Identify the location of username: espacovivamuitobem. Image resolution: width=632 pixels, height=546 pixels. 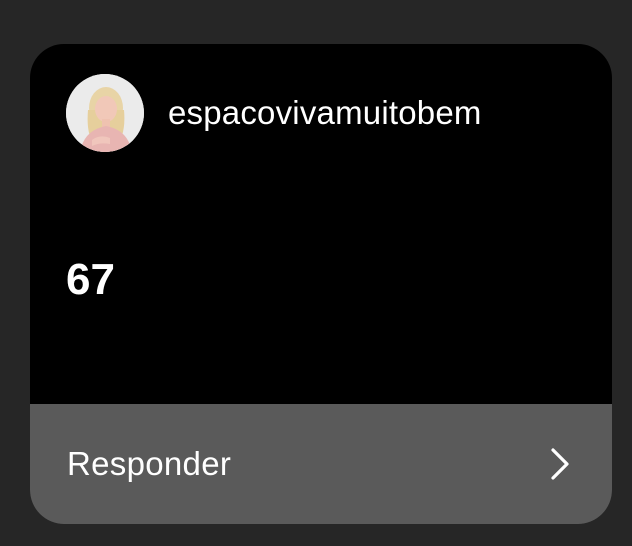
(325, 113).